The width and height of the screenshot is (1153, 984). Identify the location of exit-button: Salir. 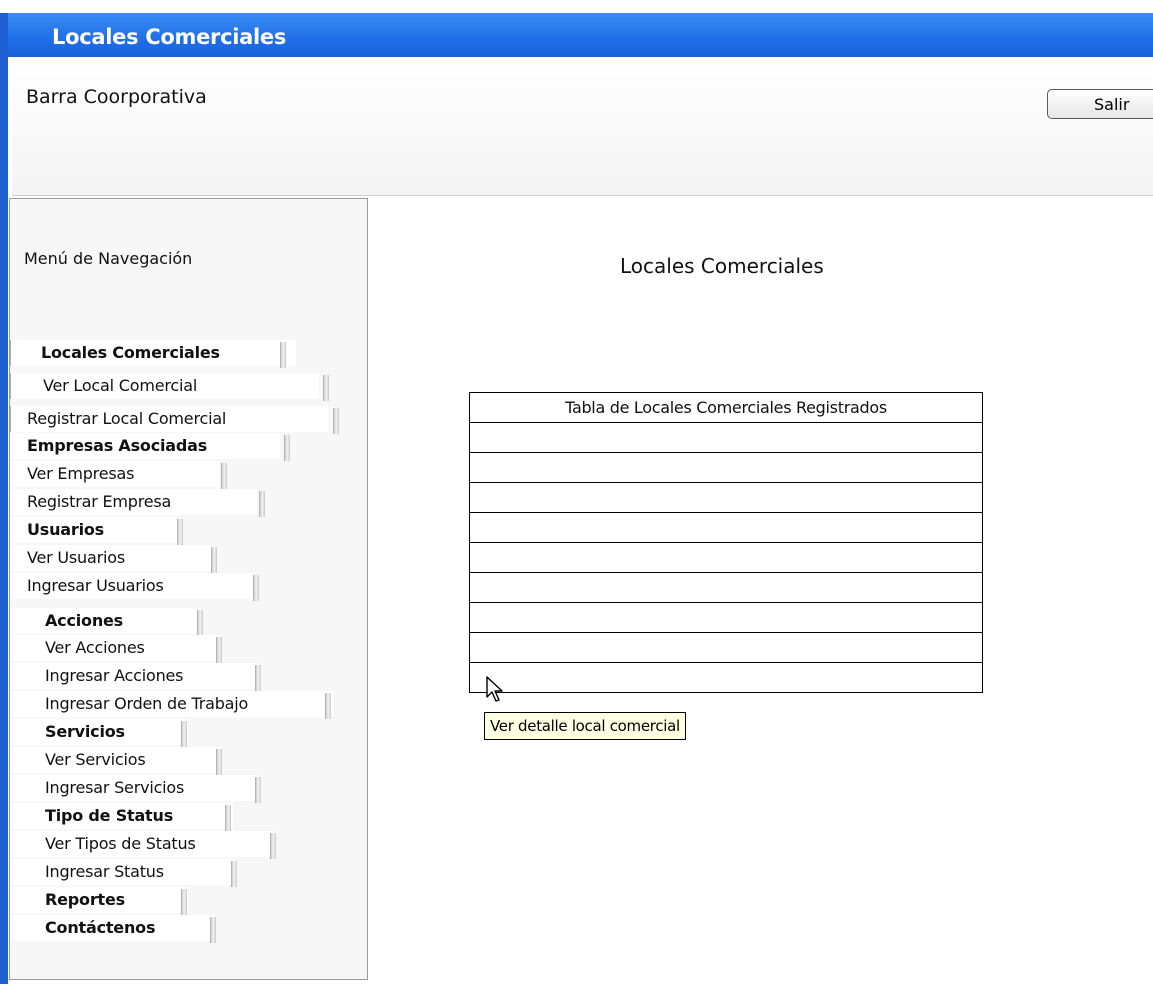
(1100, 104).